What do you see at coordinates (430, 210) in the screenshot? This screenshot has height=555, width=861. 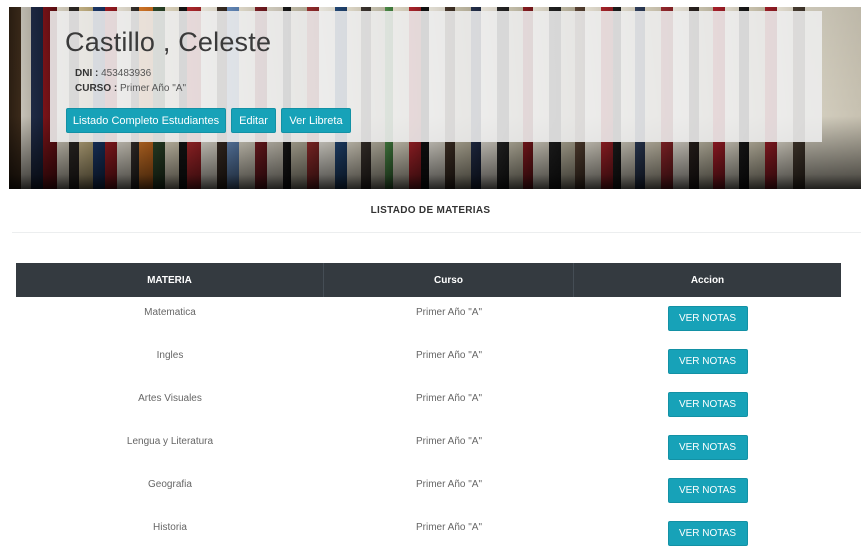 I see `section-title: LISTADO DE MATERIAS` at bounding box center [430, 210].